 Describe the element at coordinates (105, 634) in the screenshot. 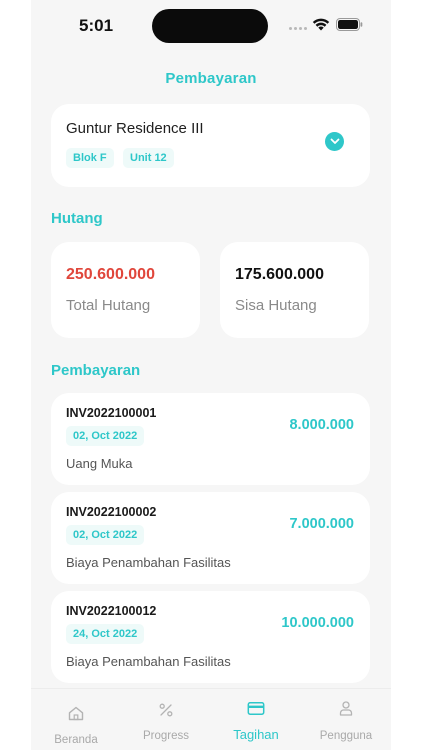

I see `payment-date: 24, Oct 2022` at that location.